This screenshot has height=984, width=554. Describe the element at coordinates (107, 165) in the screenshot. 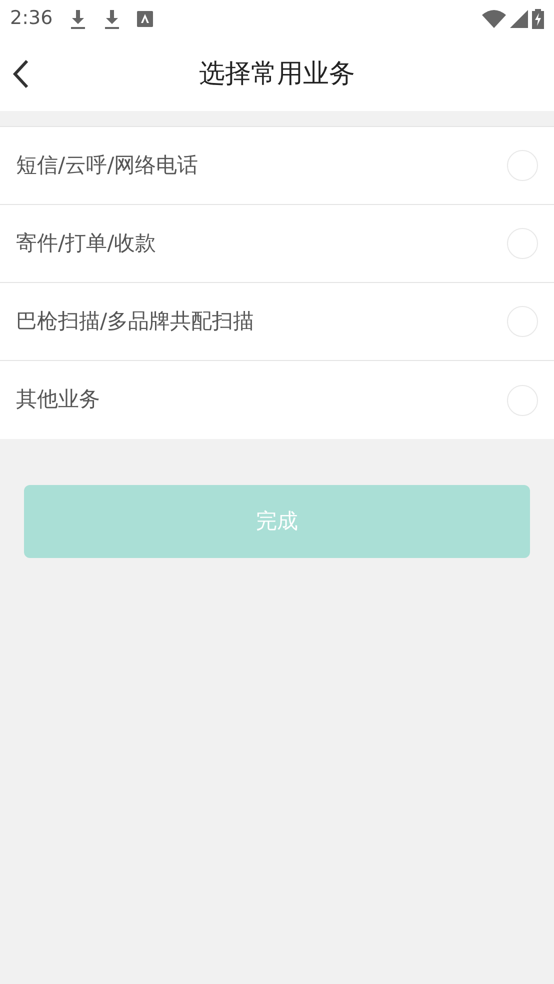

I see `option-label: 短信/云呼/网络电话` at that location.